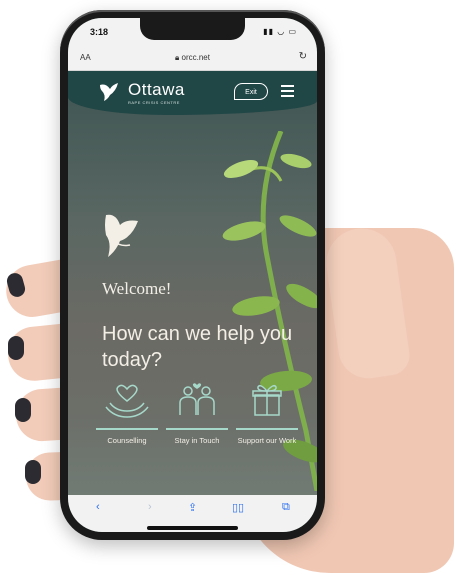 The image size is (456, 575). What do you see at coordinates (267, 400) in the screenshot?
I see `gift-icon` at bounding box center [267, 400].